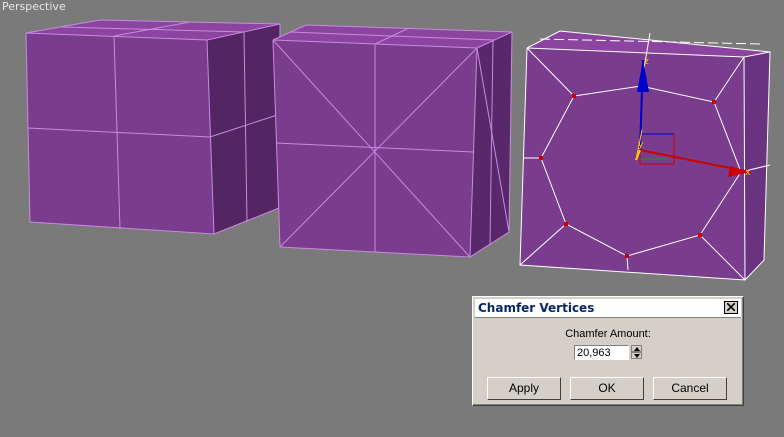  What do you see at coordinates (120, 133) in the screenshot?
I see `cube-left-front-face` at bounding box center [120, 133].